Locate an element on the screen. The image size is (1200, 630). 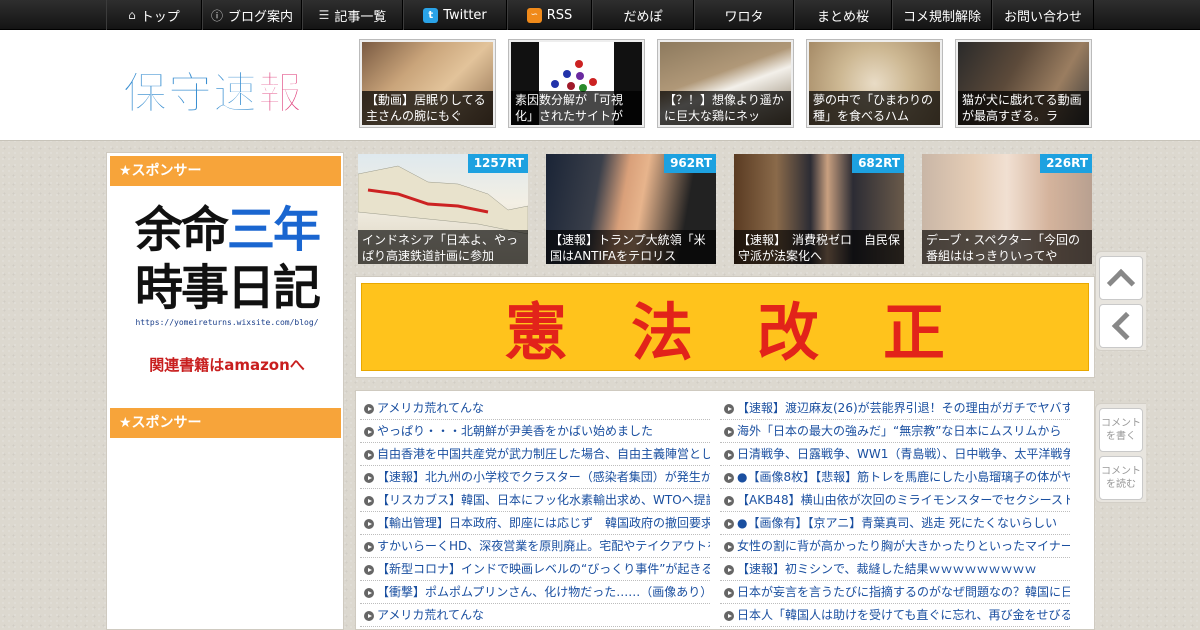
write-comment-button: コメントを書く is located at coordinates (1121, 430).